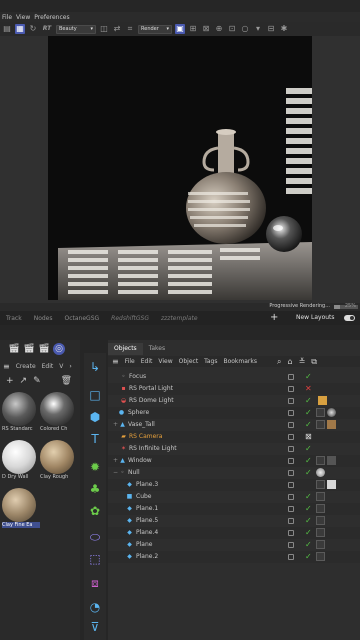 This screenshot has width=360, height=640. What do you see at coordinates (21, 460) in the screenshot?
I see `material-item: D Dry Wall` at bounding box center [21, 460].